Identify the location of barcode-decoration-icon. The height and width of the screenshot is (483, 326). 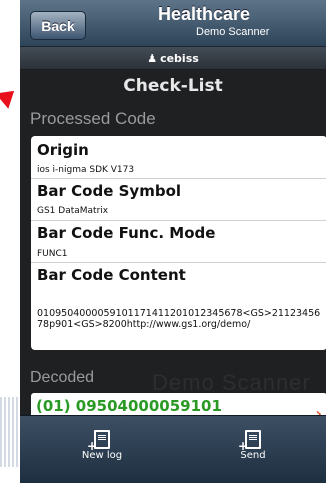
(10, 432).